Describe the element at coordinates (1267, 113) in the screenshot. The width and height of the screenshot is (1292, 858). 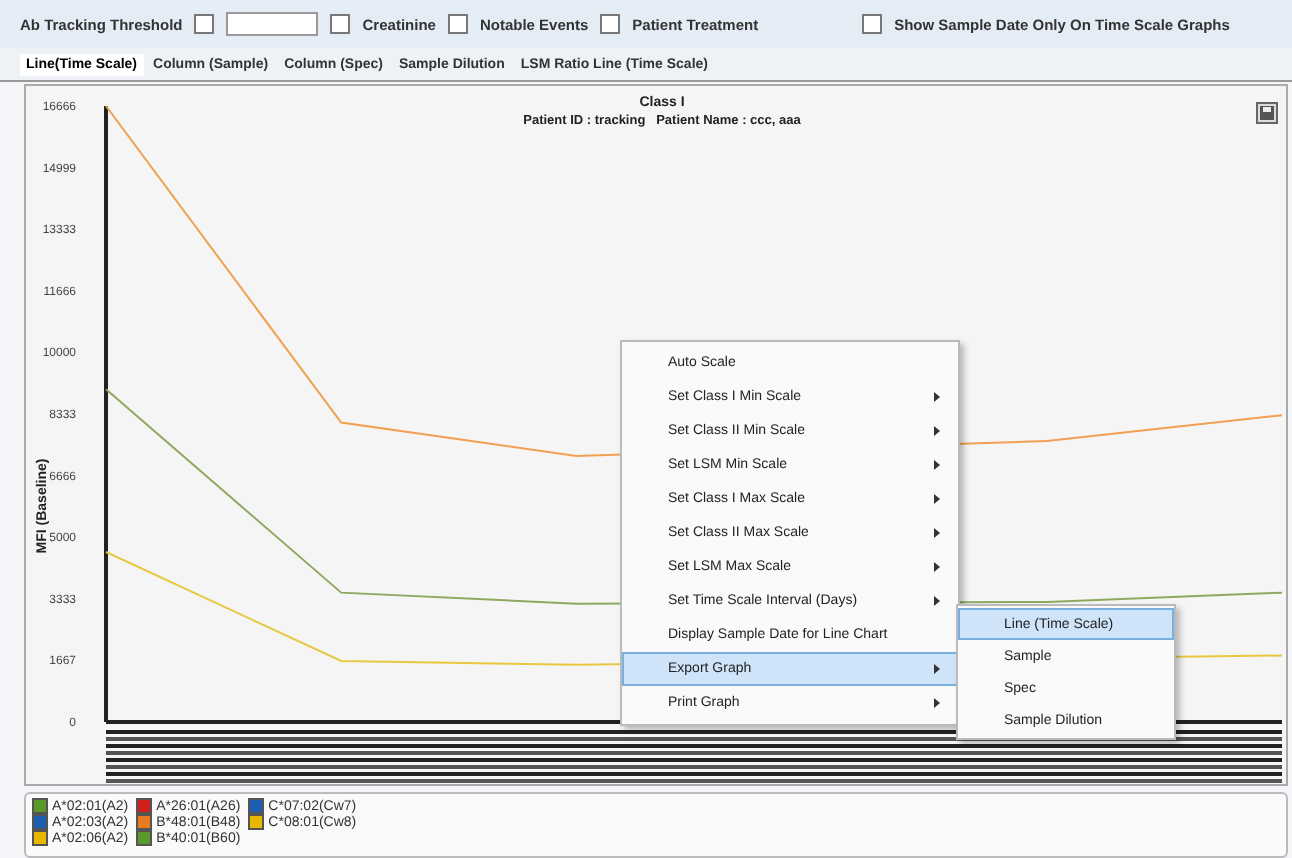
I see `save-icon` at that location.